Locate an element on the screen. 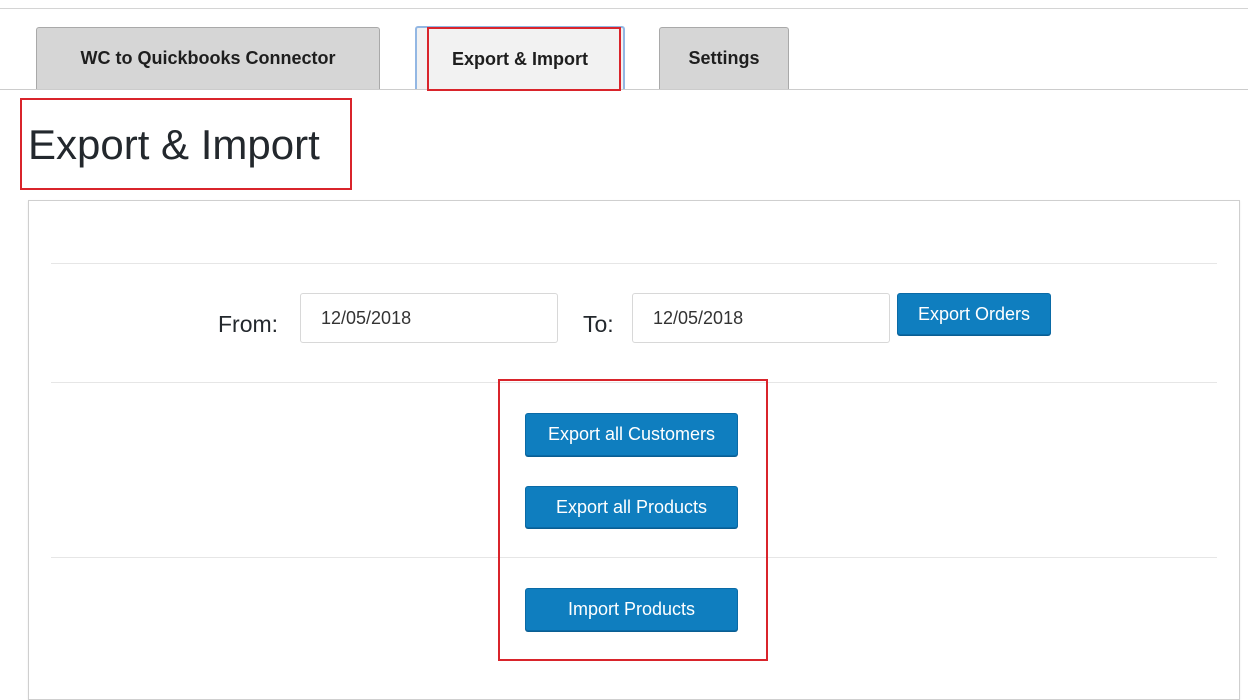 The height and width of the screenshot is (700, 1248). tab-label: Settings is located at coordinates (724, 58).